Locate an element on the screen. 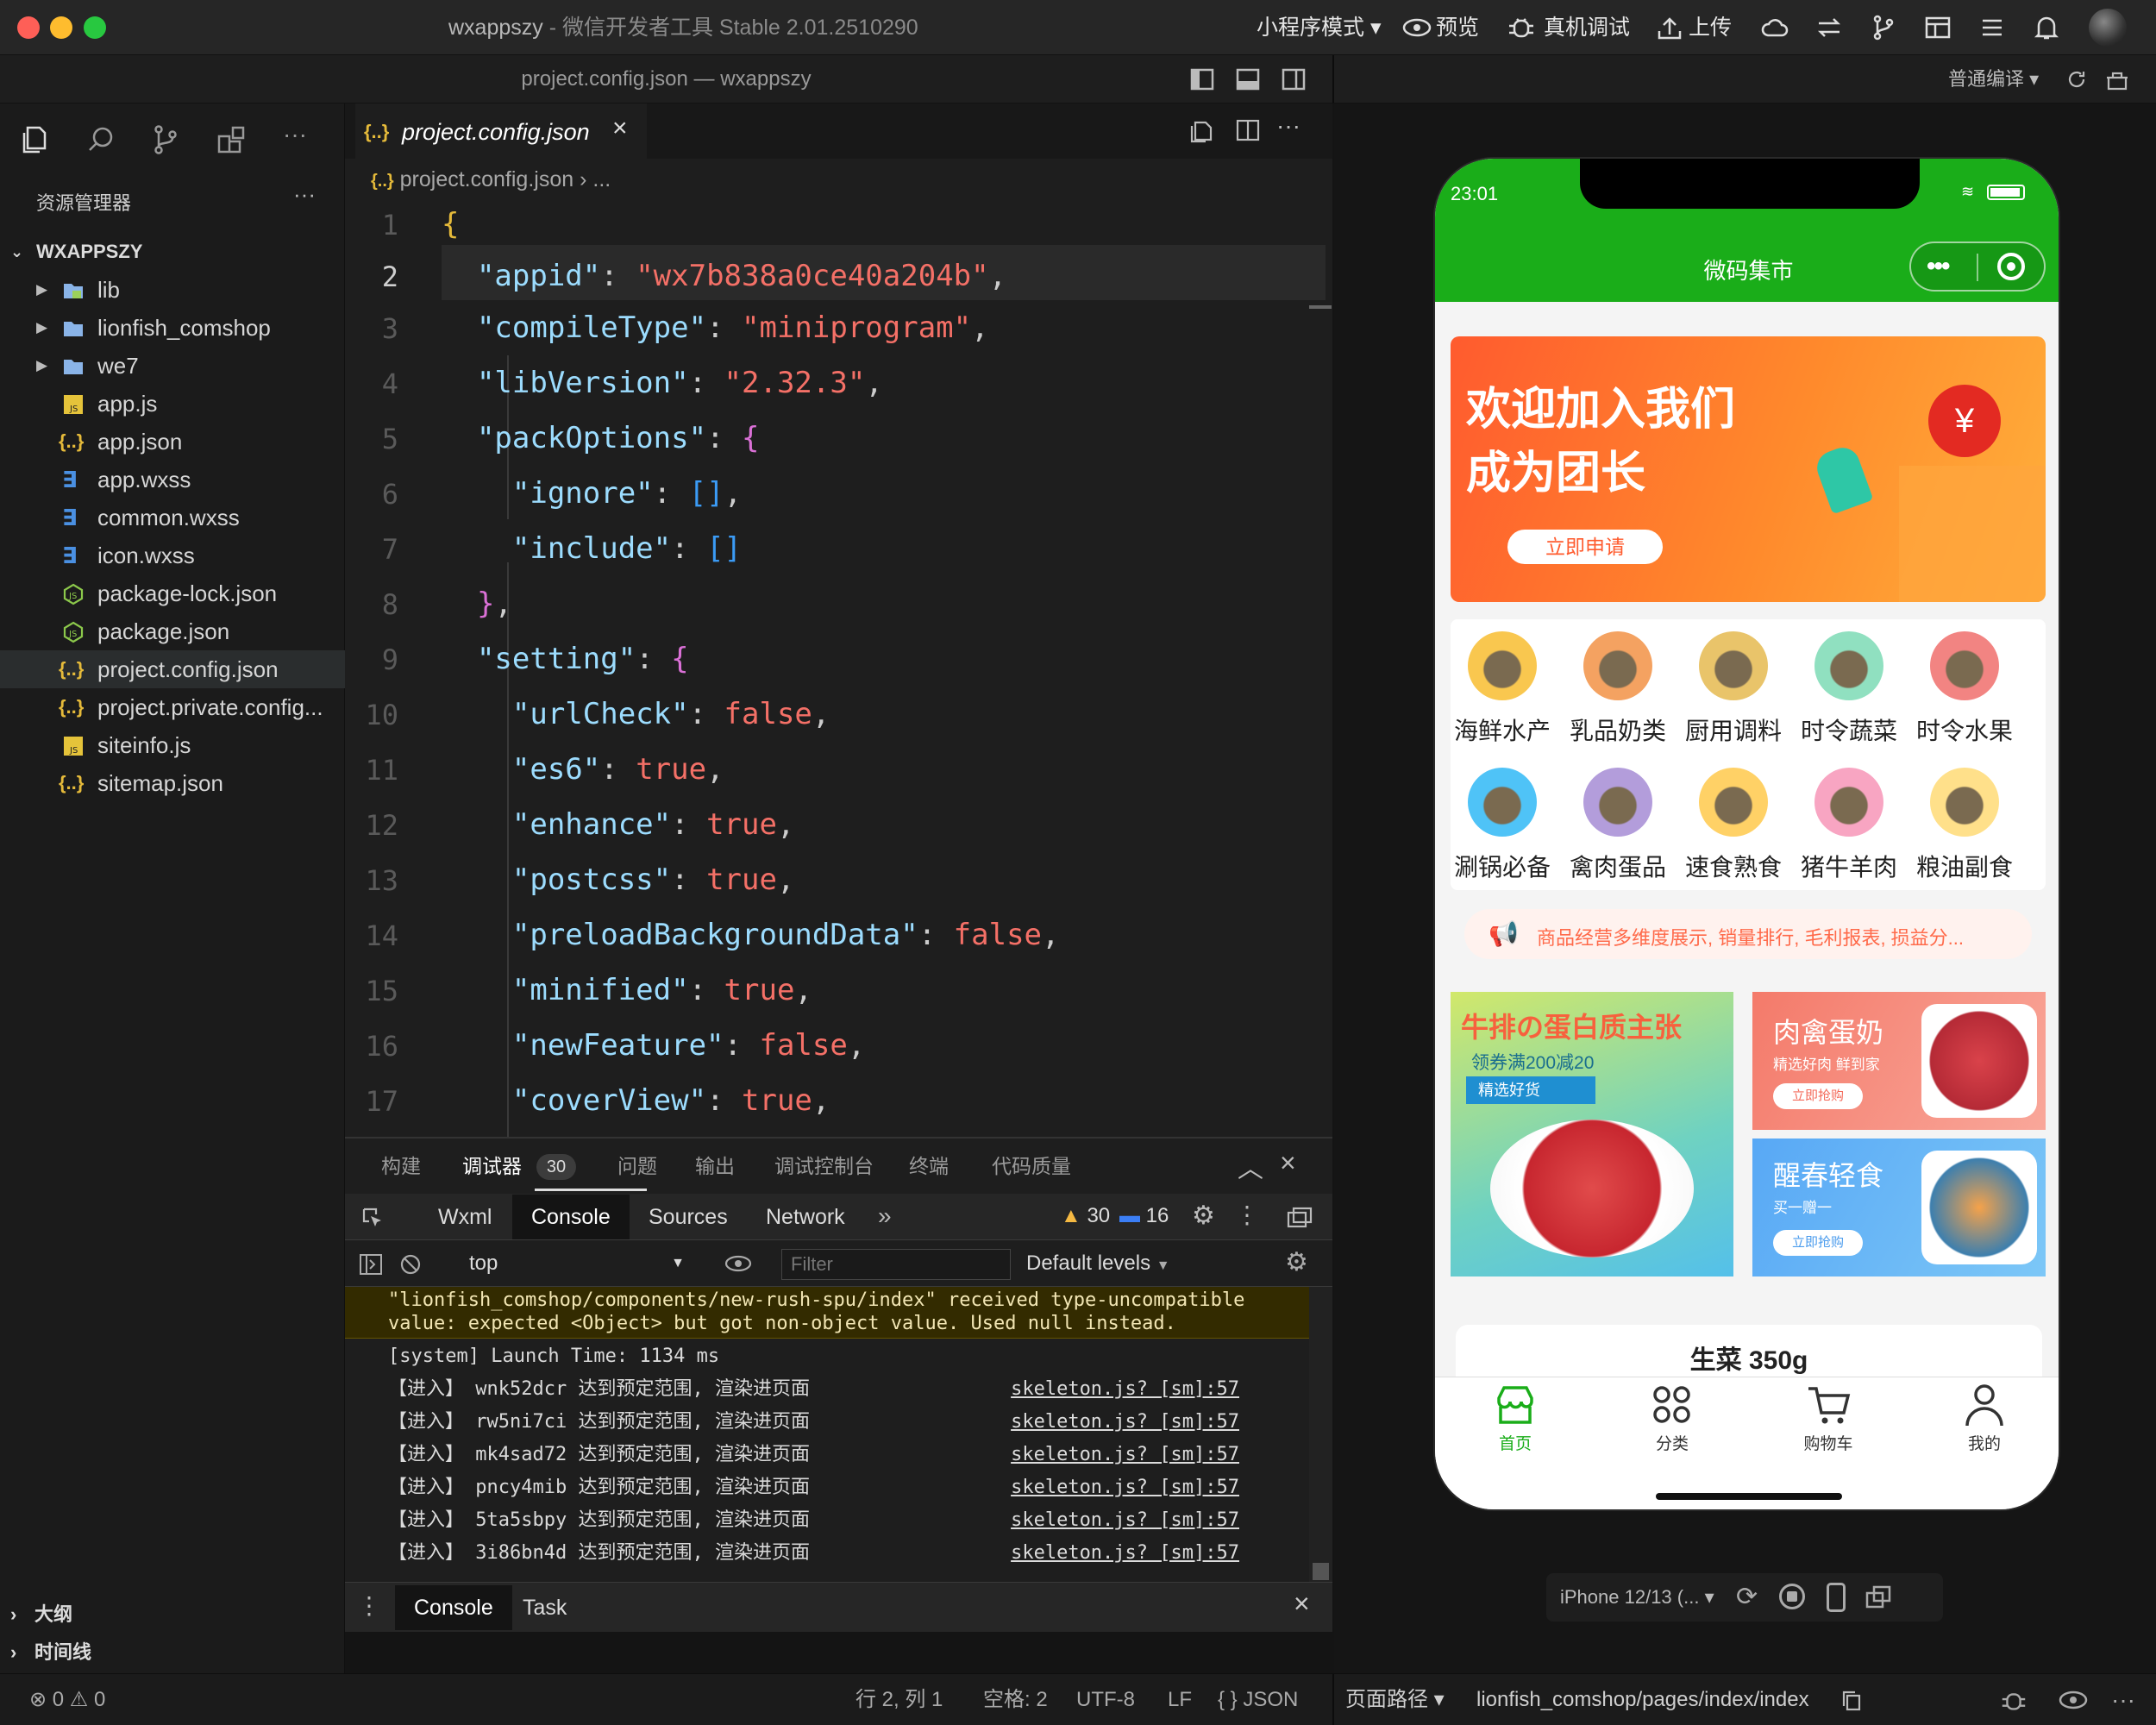 The height and width of the screenshot is (1725, 2156). menu-icon is located at coordinates (1992, 27).